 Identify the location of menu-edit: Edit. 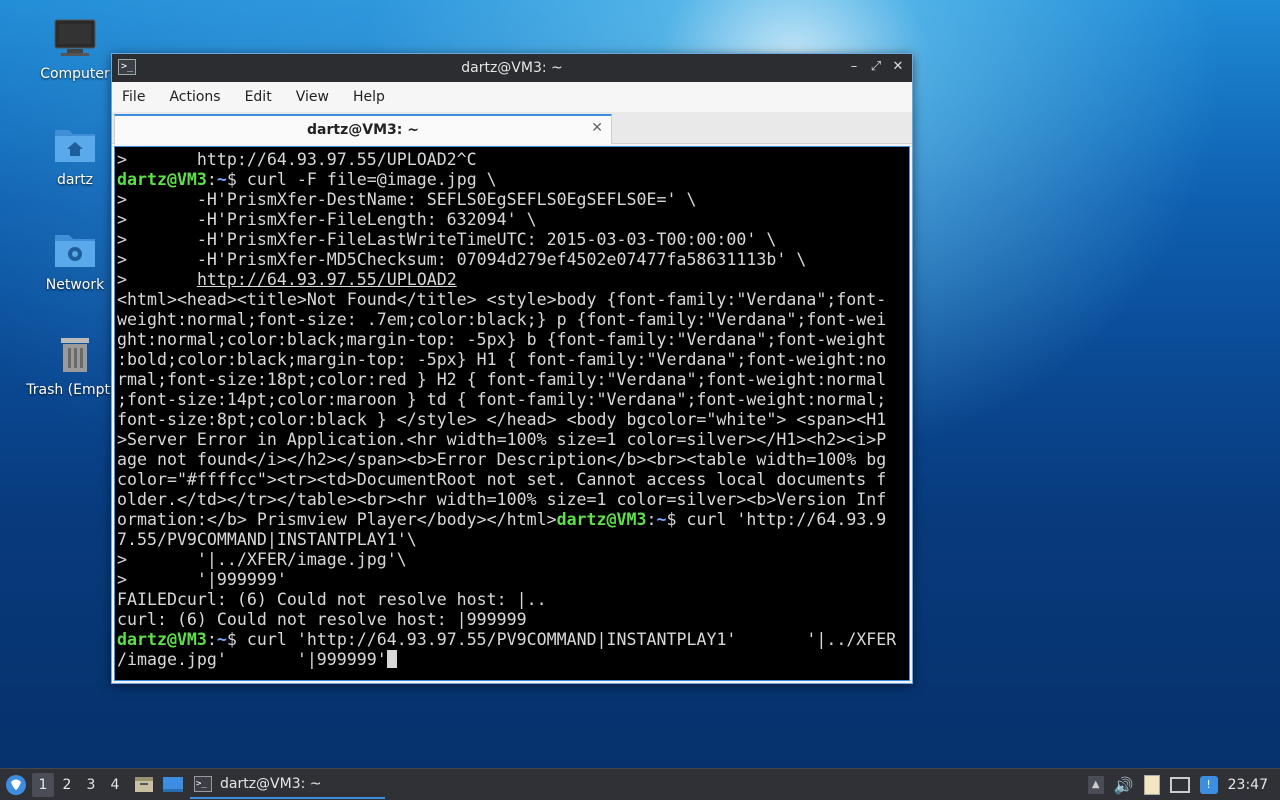
(263, 97).